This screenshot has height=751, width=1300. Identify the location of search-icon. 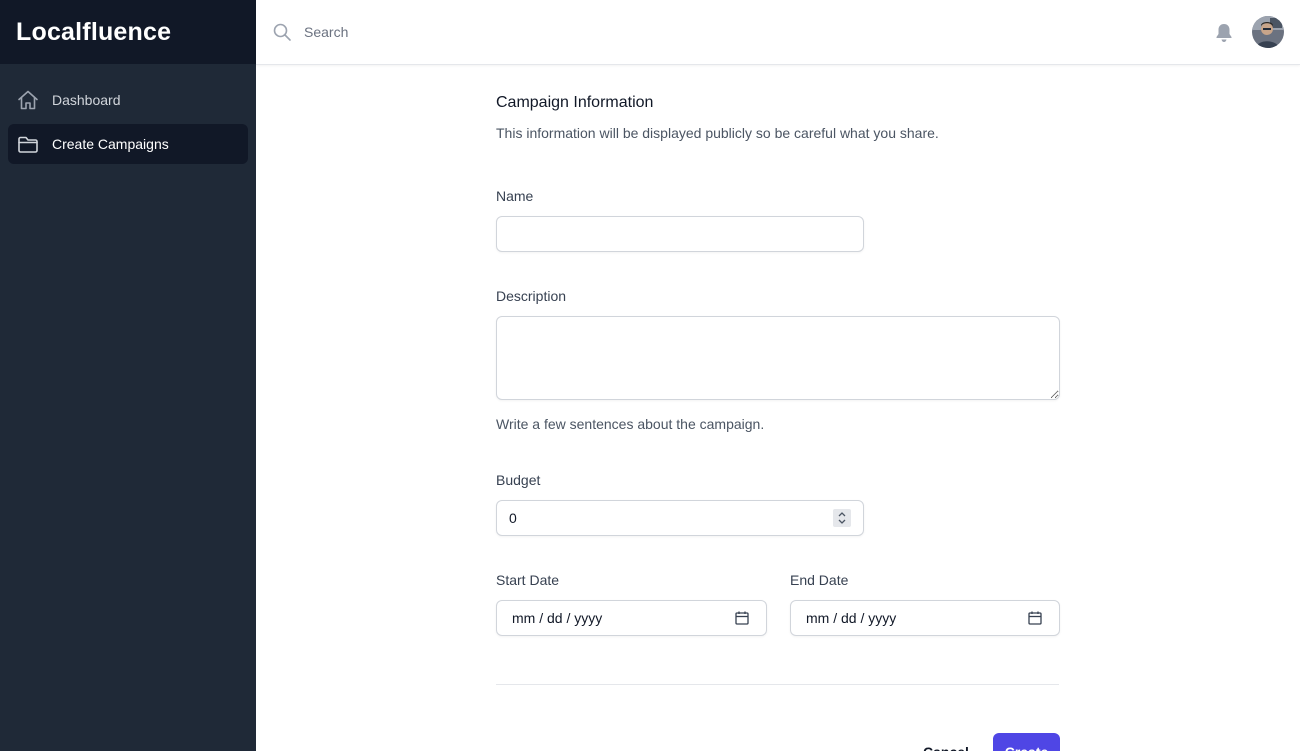
(282, 32).